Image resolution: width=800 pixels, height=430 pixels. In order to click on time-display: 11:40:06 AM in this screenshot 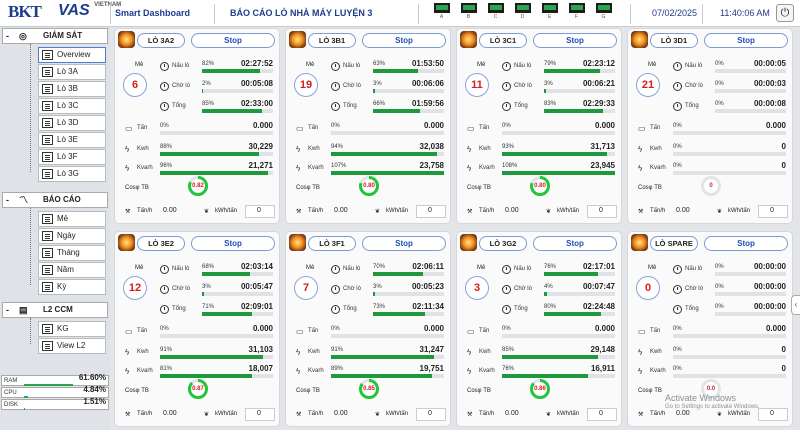, I will do `click(745, 13)`.